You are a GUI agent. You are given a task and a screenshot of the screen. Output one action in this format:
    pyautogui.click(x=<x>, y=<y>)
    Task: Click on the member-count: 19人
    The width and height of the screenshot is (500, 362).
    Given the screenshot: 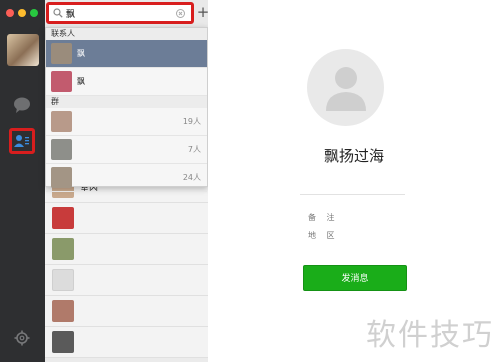 What is the action you would take?
    pyautogui.click(x=191, y=121)
    